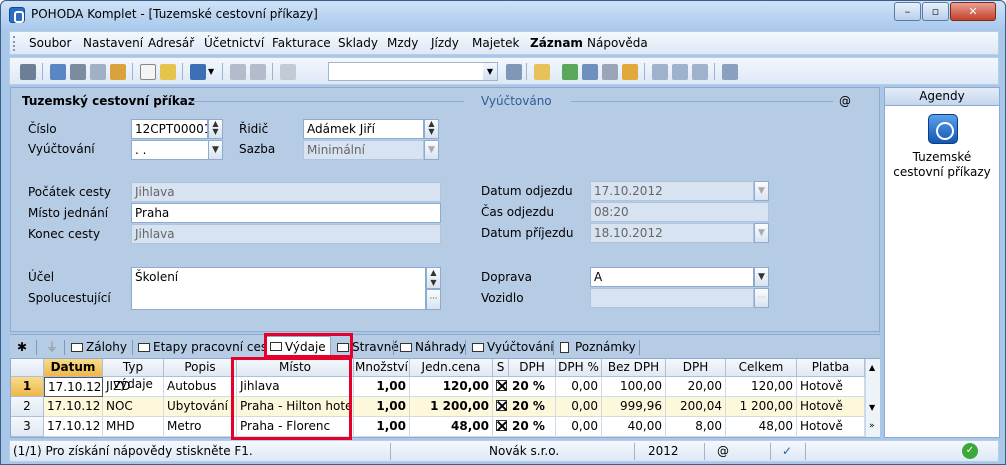 The height and width of the screenshot is (465, 1006). I want to click on list-icon, so click(680, 72).